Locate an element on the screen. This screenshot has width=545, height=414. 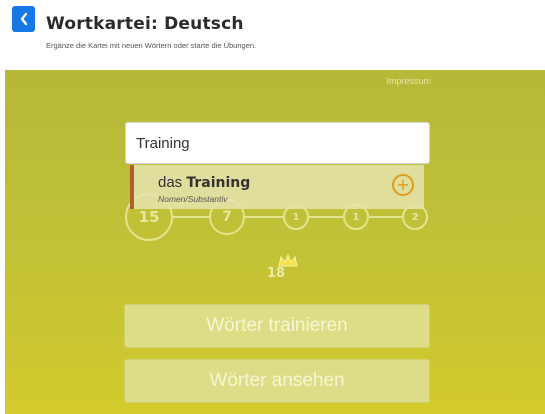
plus-icon: + is located at coordinates (403, 184).